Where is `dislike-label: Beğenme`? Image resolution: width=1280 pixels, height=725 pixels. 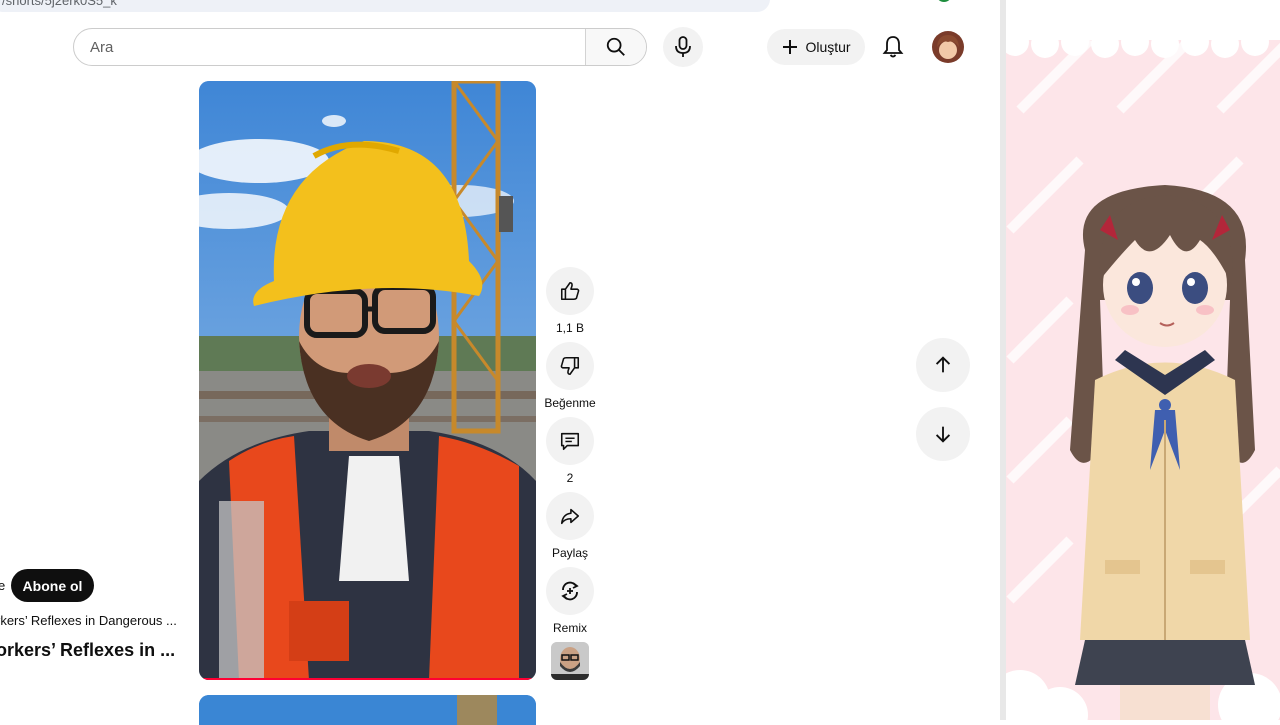 dislike-label: Beğenme is located at coordinates (570, 403).